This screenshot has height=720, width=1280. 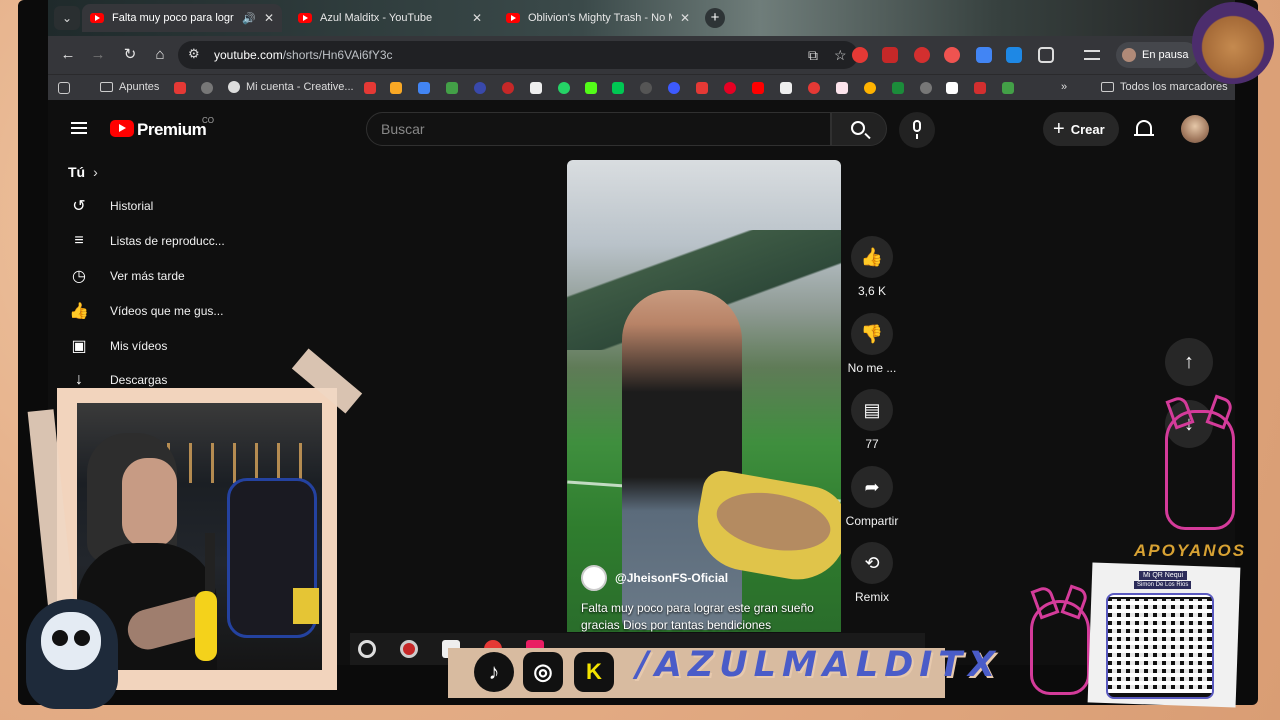 I want to click on tab-azul-malditx: Azul Malditx - YouTube ✕, so click(x=390, y=18).